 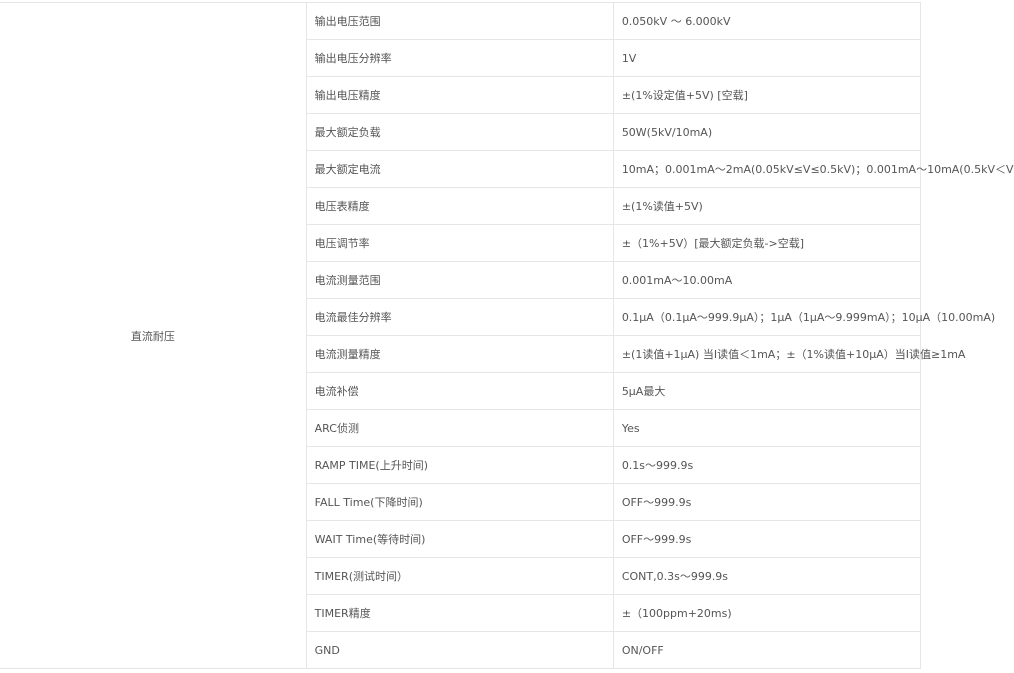 What do you see at coordinates (459, 650) in the screenshot?
I see `param-name-cell: GND` at bounding box center [459, 650].